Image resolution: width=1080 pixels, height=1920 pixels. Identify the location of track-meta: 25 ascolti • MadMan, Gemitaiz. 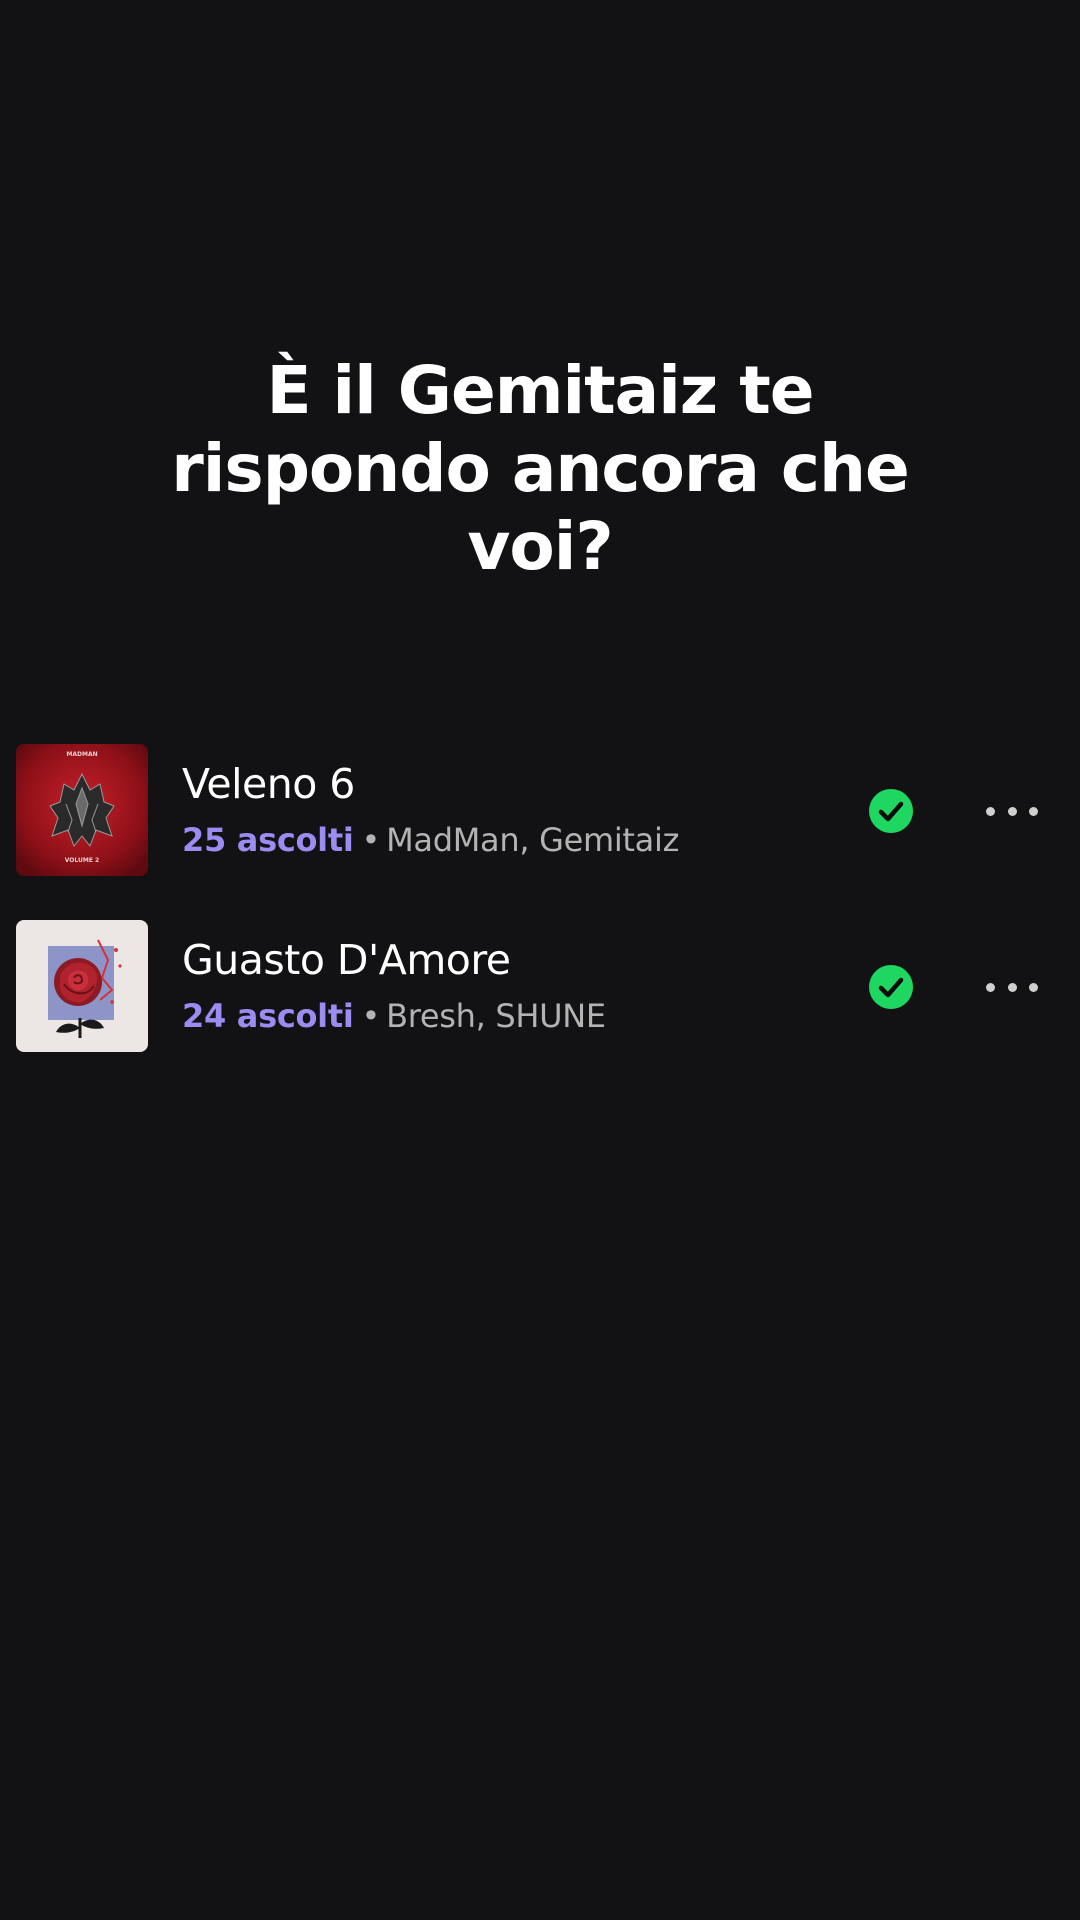
(430, 840).